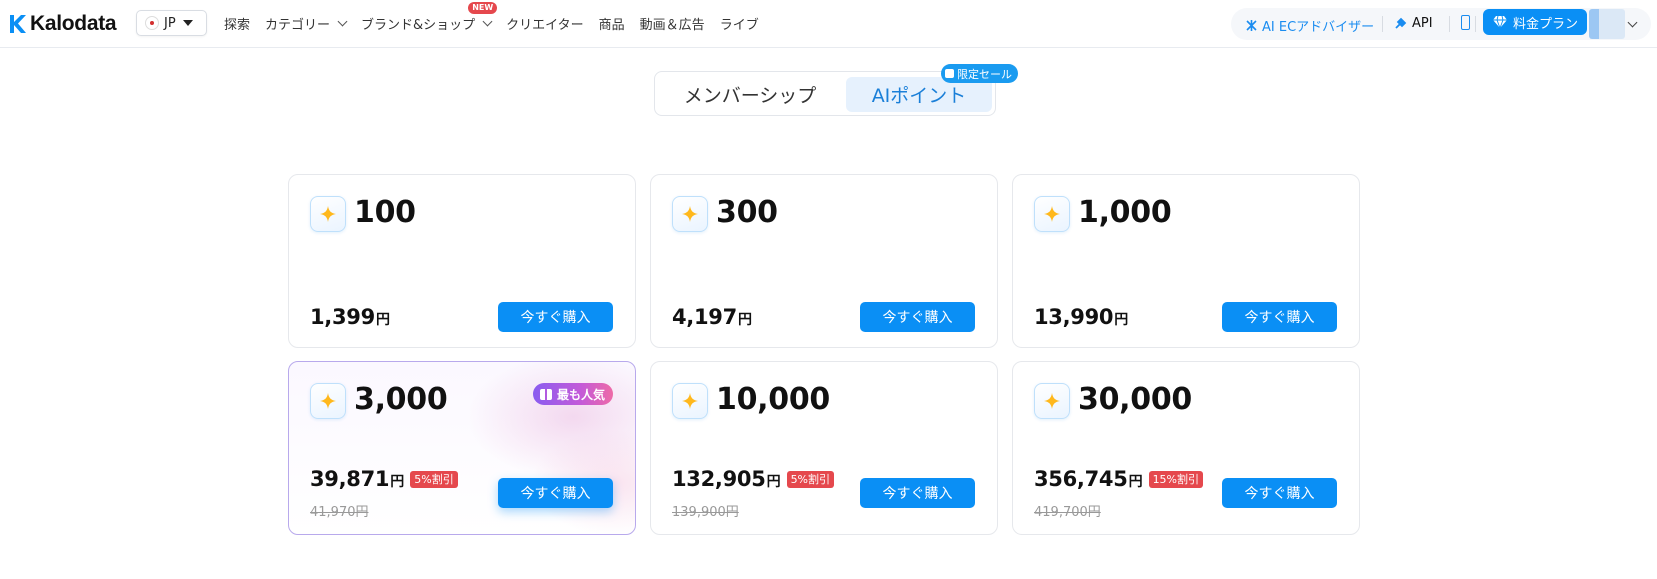 This screenshot has width=1657, height=579. I want to click on pricing-label: 料金プラン, so click(1546, 24).